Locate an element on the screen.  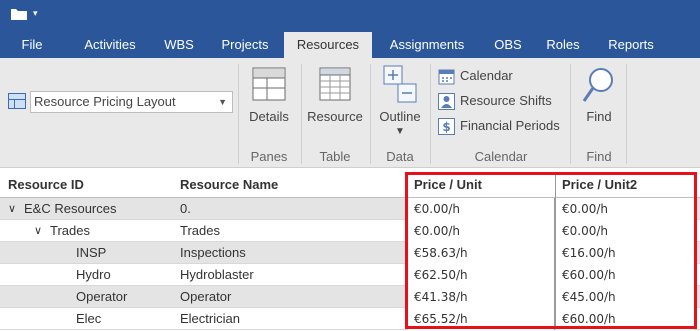
outline-label: Outline is located at coordinates (400, 116).